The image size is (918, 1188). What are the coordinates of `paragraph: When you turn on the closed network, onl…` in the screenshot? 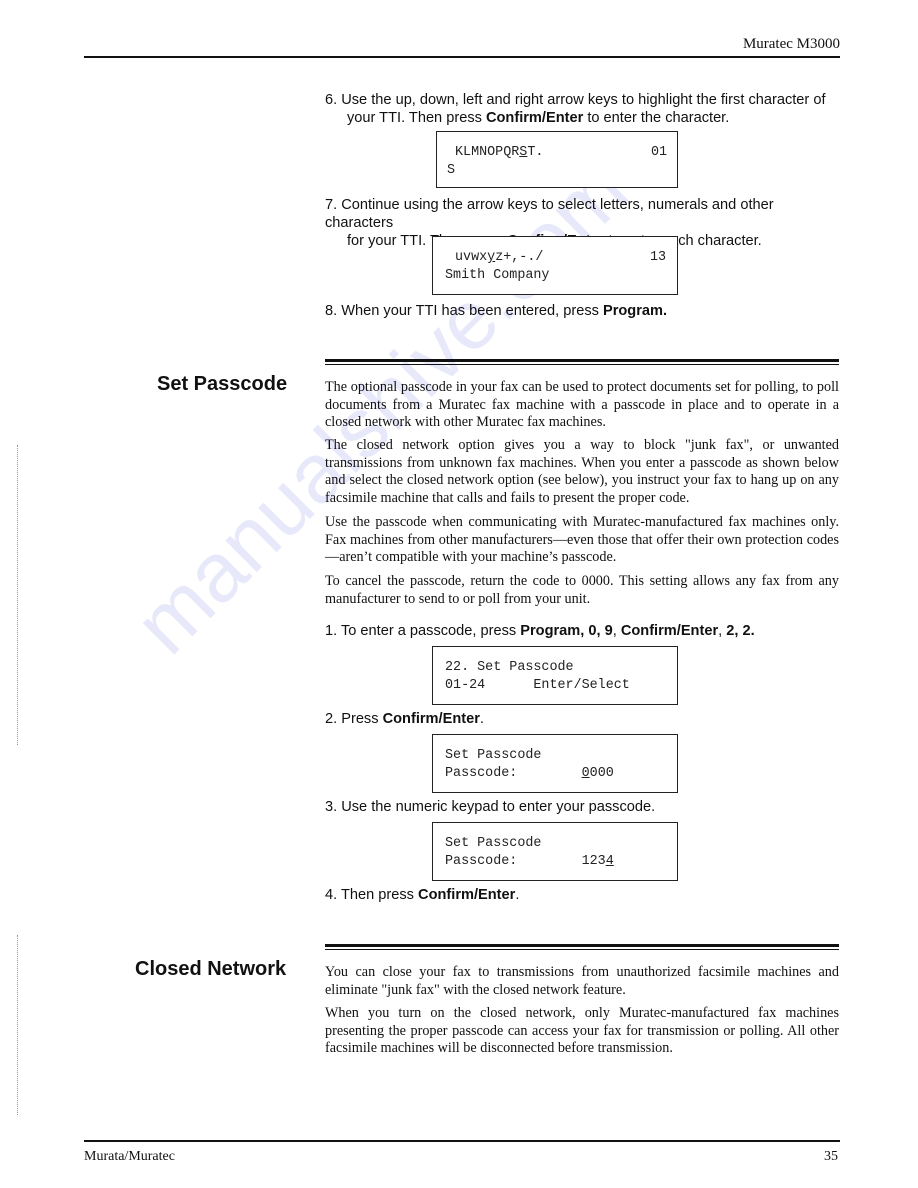 It's located at (582, 1031).